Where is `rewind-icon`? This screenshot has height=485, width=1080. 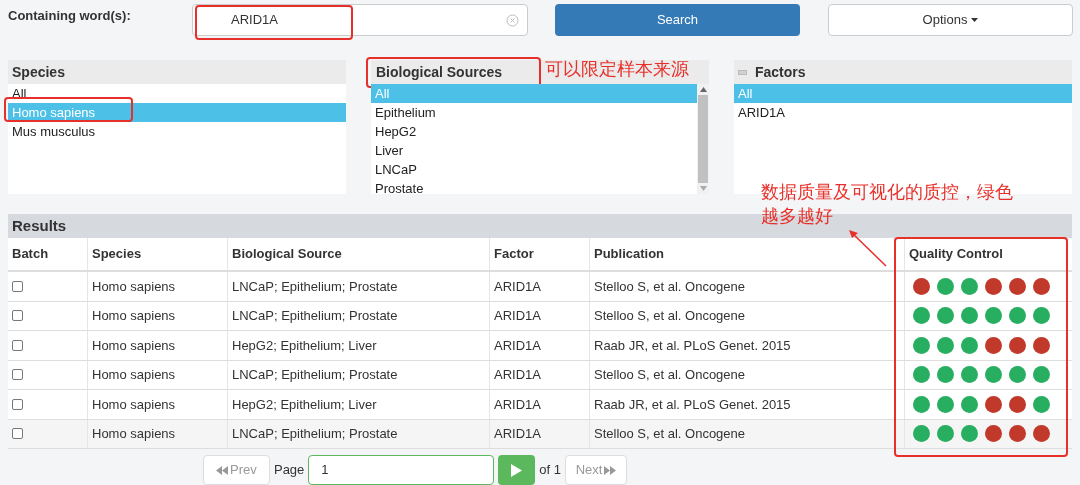
rewind-icon is located at coordinates (222, 470).